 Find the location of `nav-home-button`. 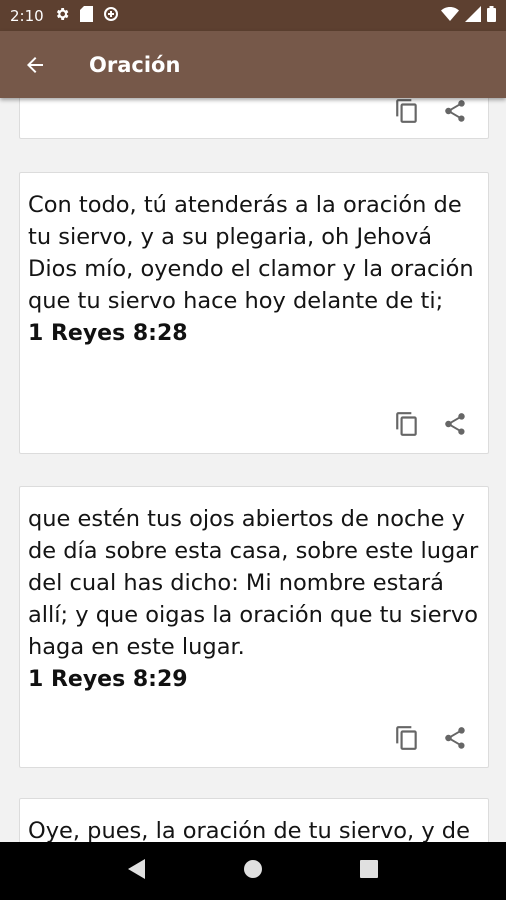

nav-home-button is located at coordinates (253, 871).